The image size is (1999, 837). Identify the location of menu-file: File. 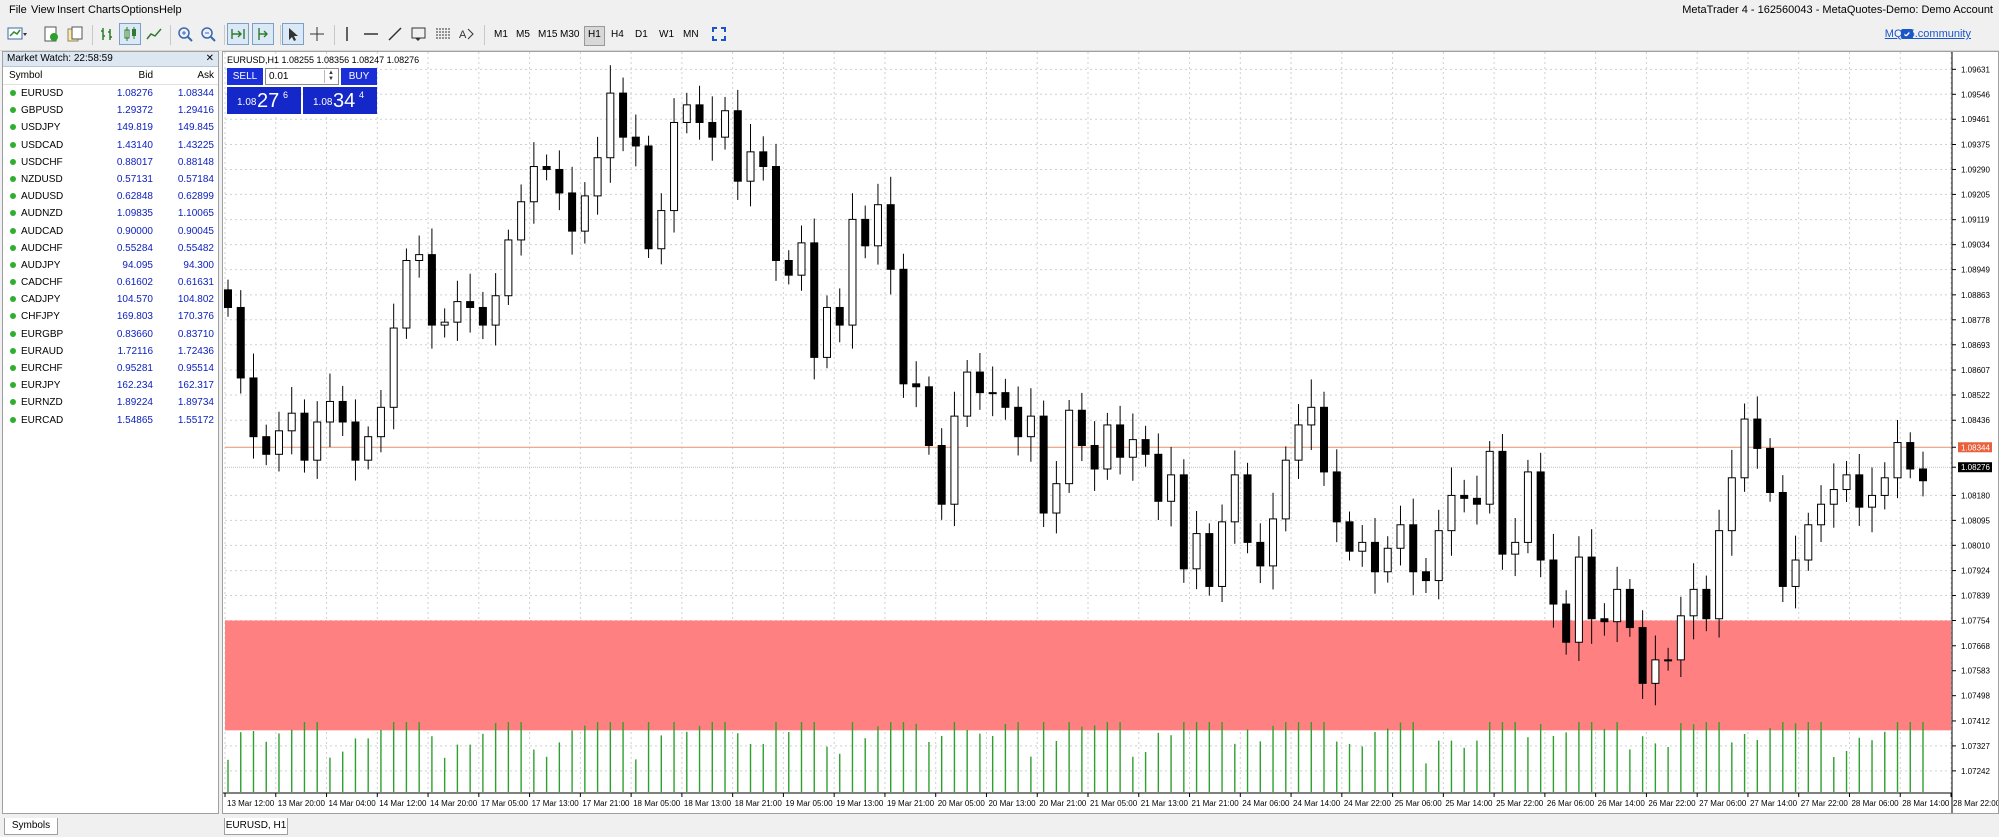
(18, 10).